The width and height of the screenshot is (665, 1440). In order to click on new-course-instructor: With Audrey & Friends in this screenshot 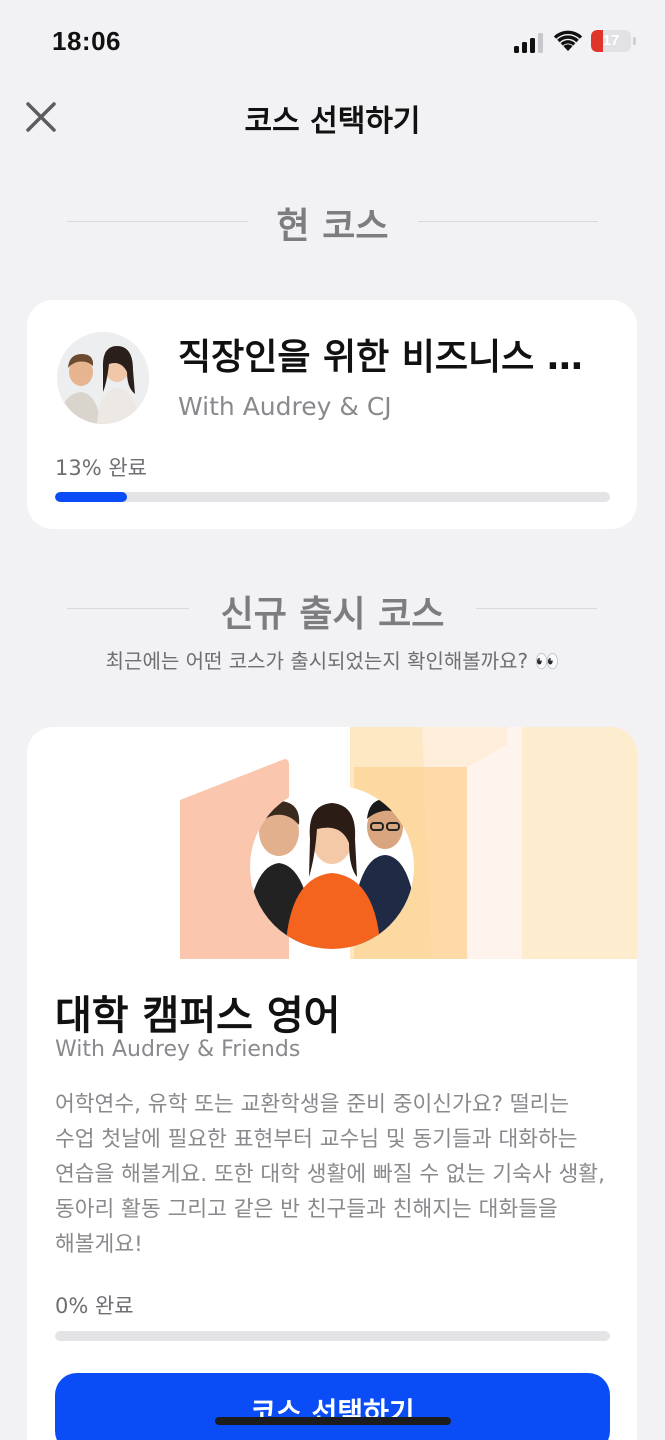, I will do `click(178, 1049)`.